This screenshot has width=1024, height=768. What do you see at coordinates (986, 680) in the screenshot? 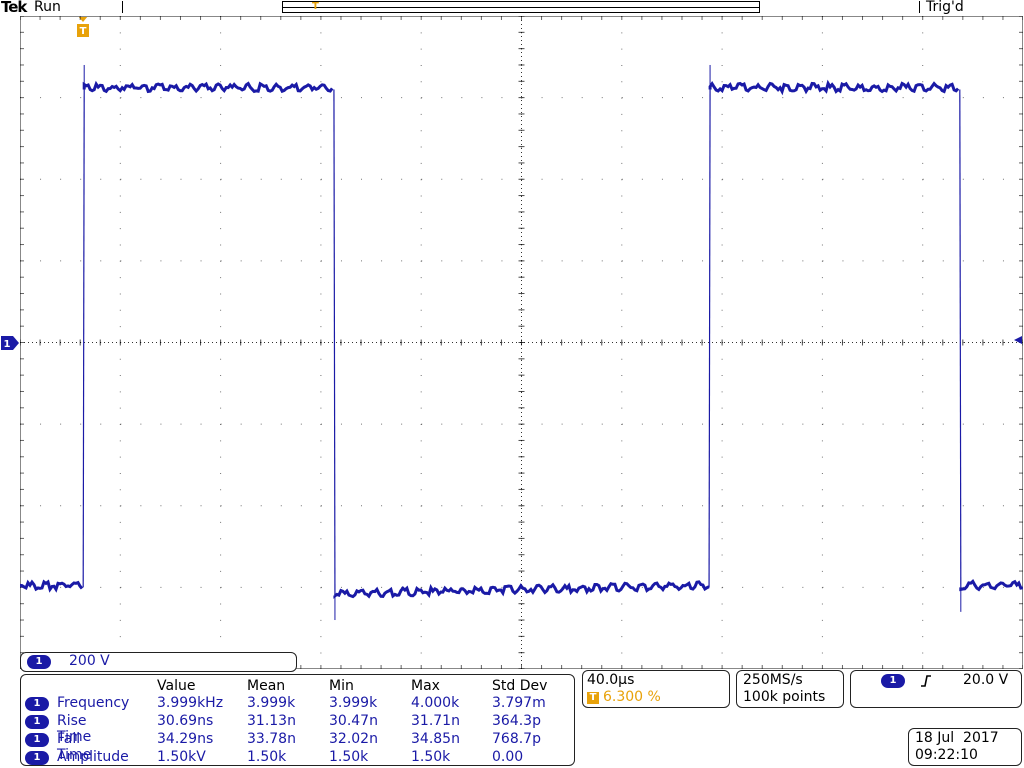
I see `trigger-level: 20.0 V` at bounding box center [986, 680].